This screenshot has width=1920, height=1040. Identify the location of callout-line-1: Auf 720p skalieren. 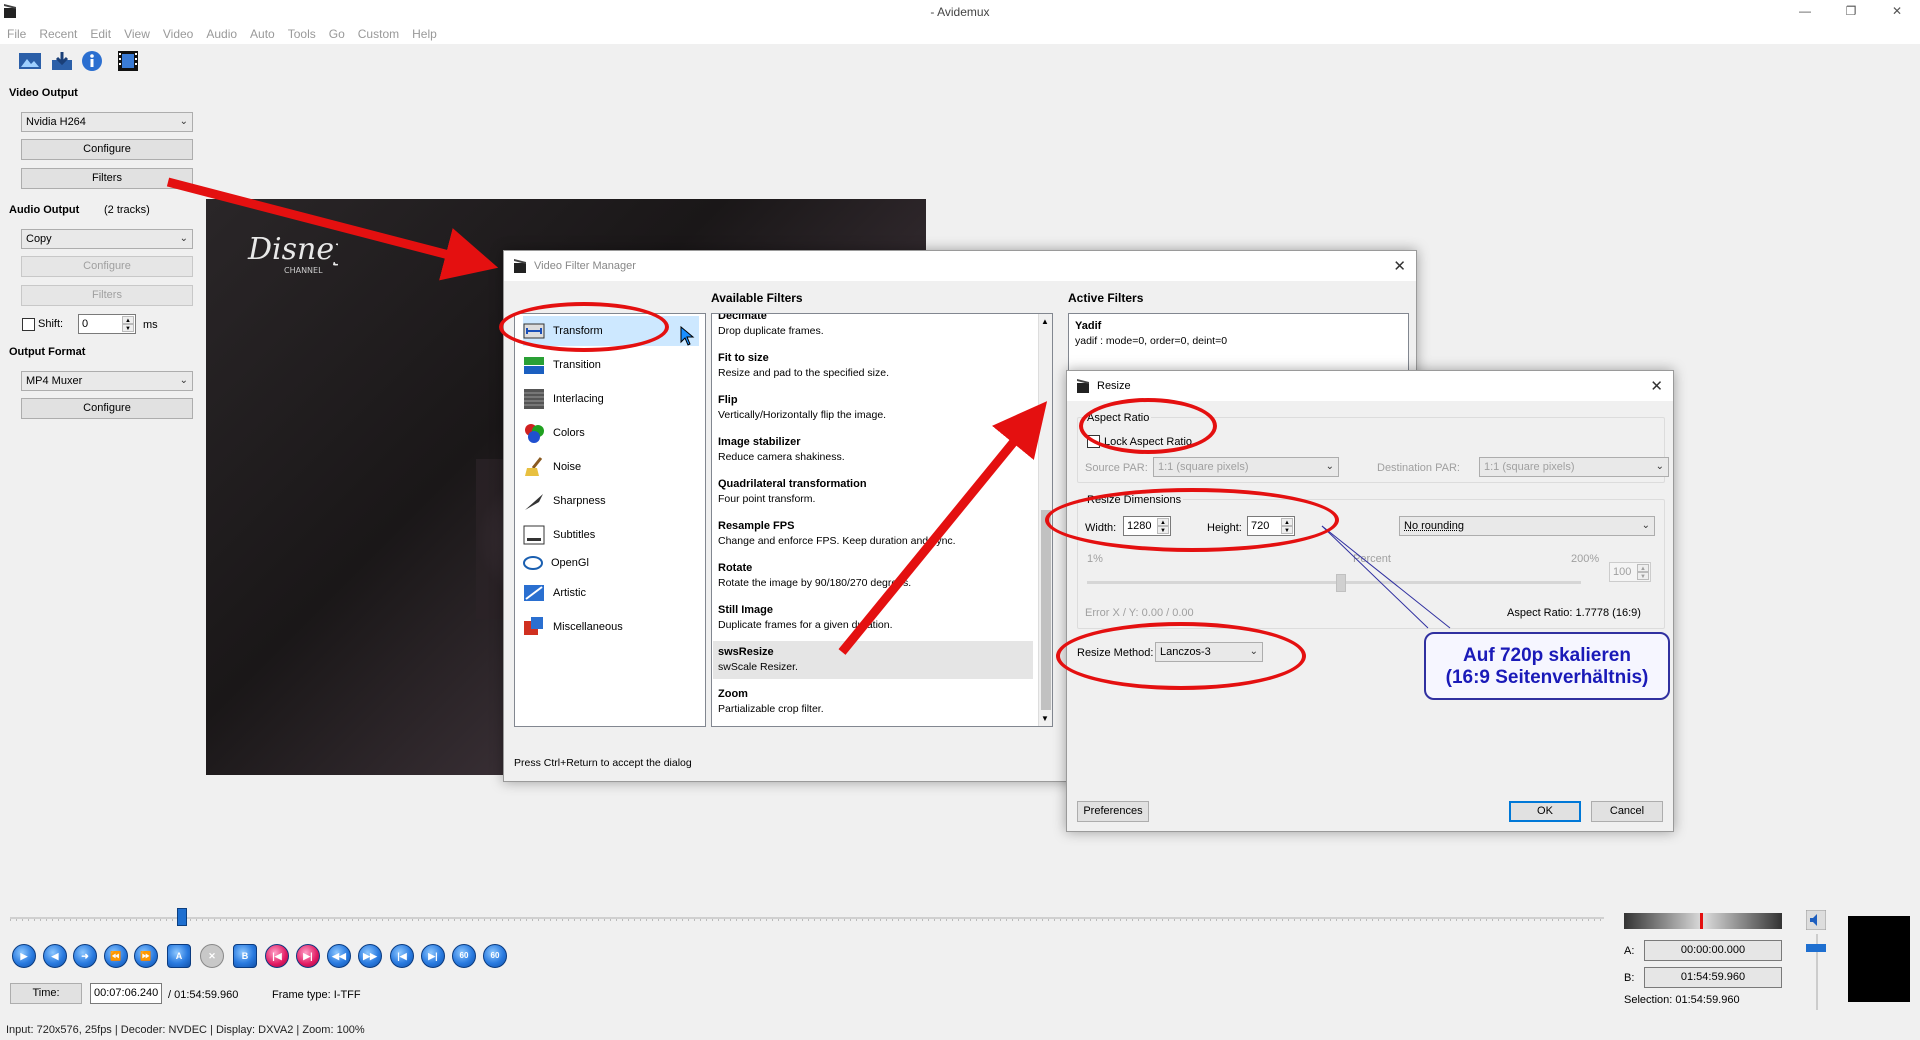
(1547, 655).